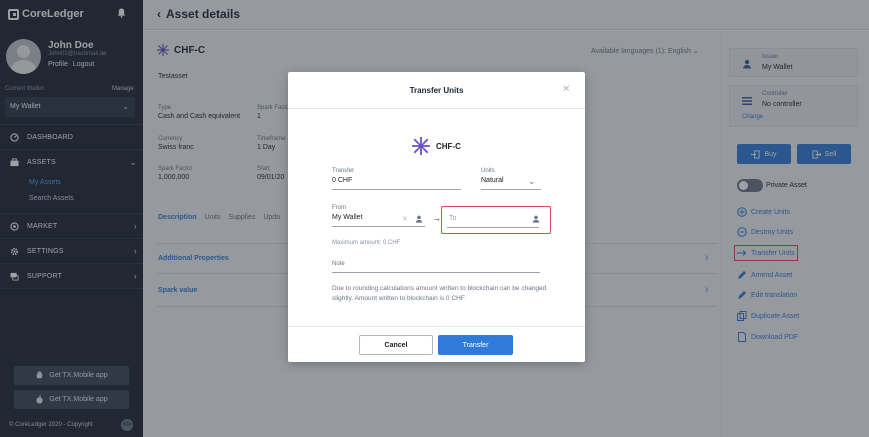 The image size is (869, 437). Describe the element at coordinates (396, 345) in the screenshot. I see `cancel-button: Cancel` at that location.